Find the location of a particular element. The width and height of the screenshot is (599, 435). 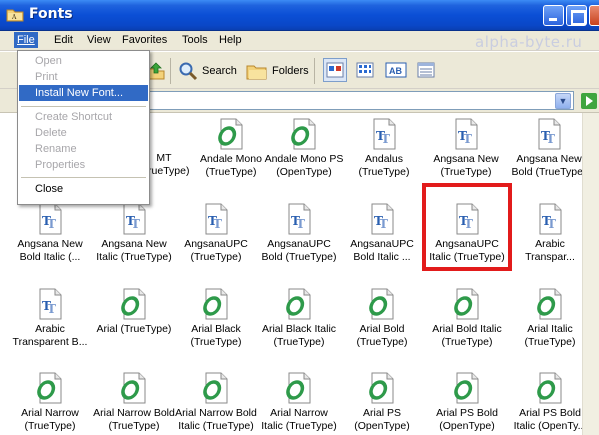

menu-file: File is located at coordinates (26, 40).